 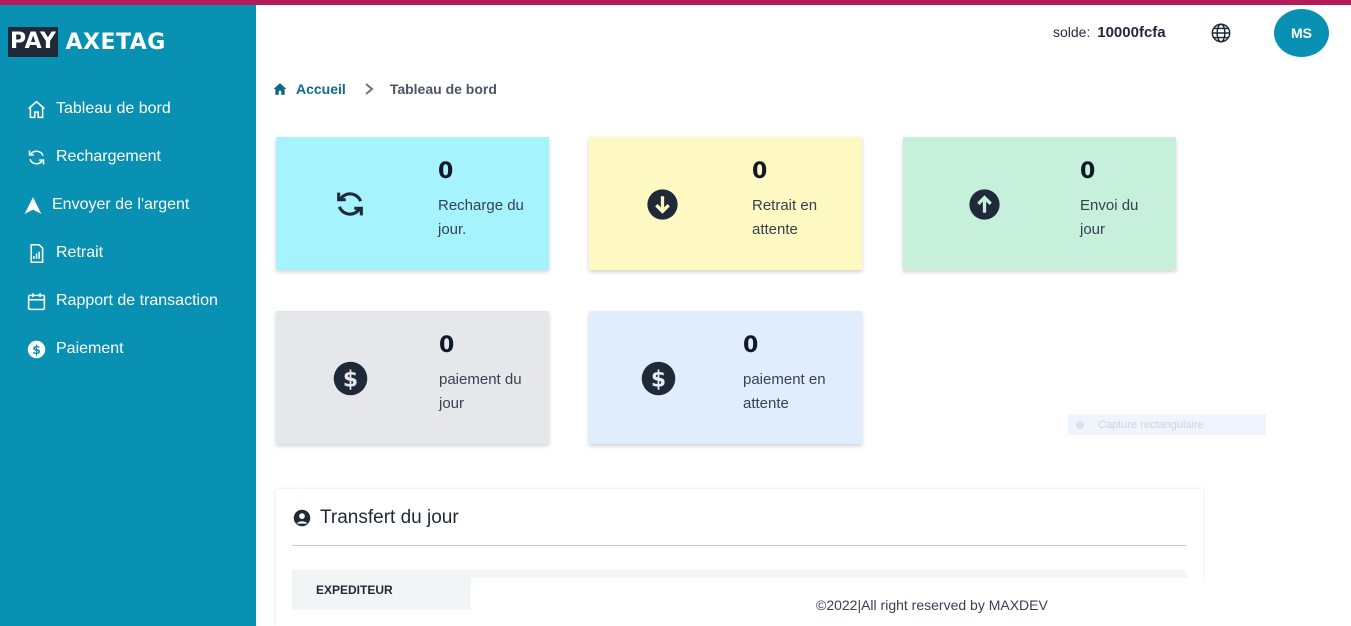 I want to click on sidebar-item-rapport: Rapport de transaction, so click(x=128, y=301).